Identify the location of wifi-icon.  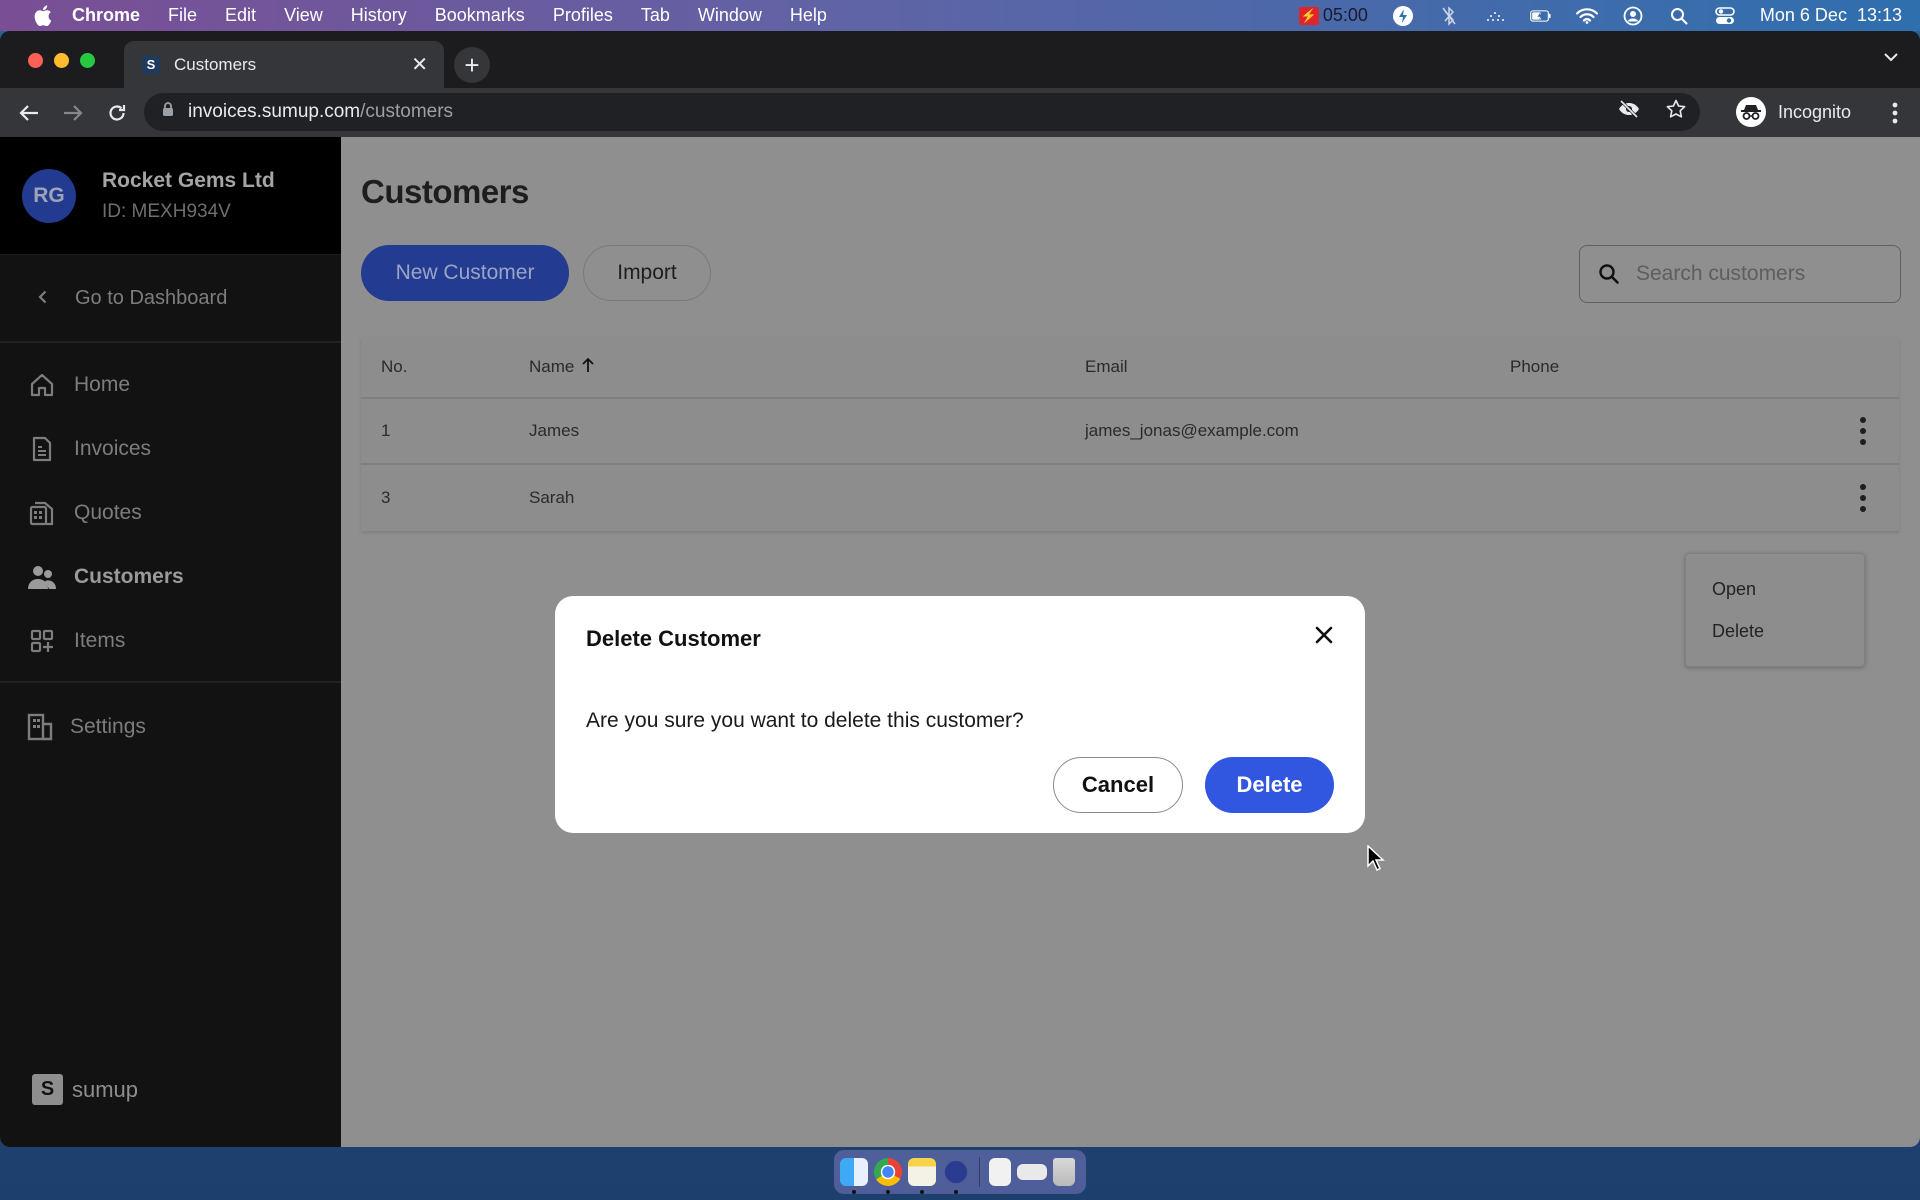
(1586, 16).